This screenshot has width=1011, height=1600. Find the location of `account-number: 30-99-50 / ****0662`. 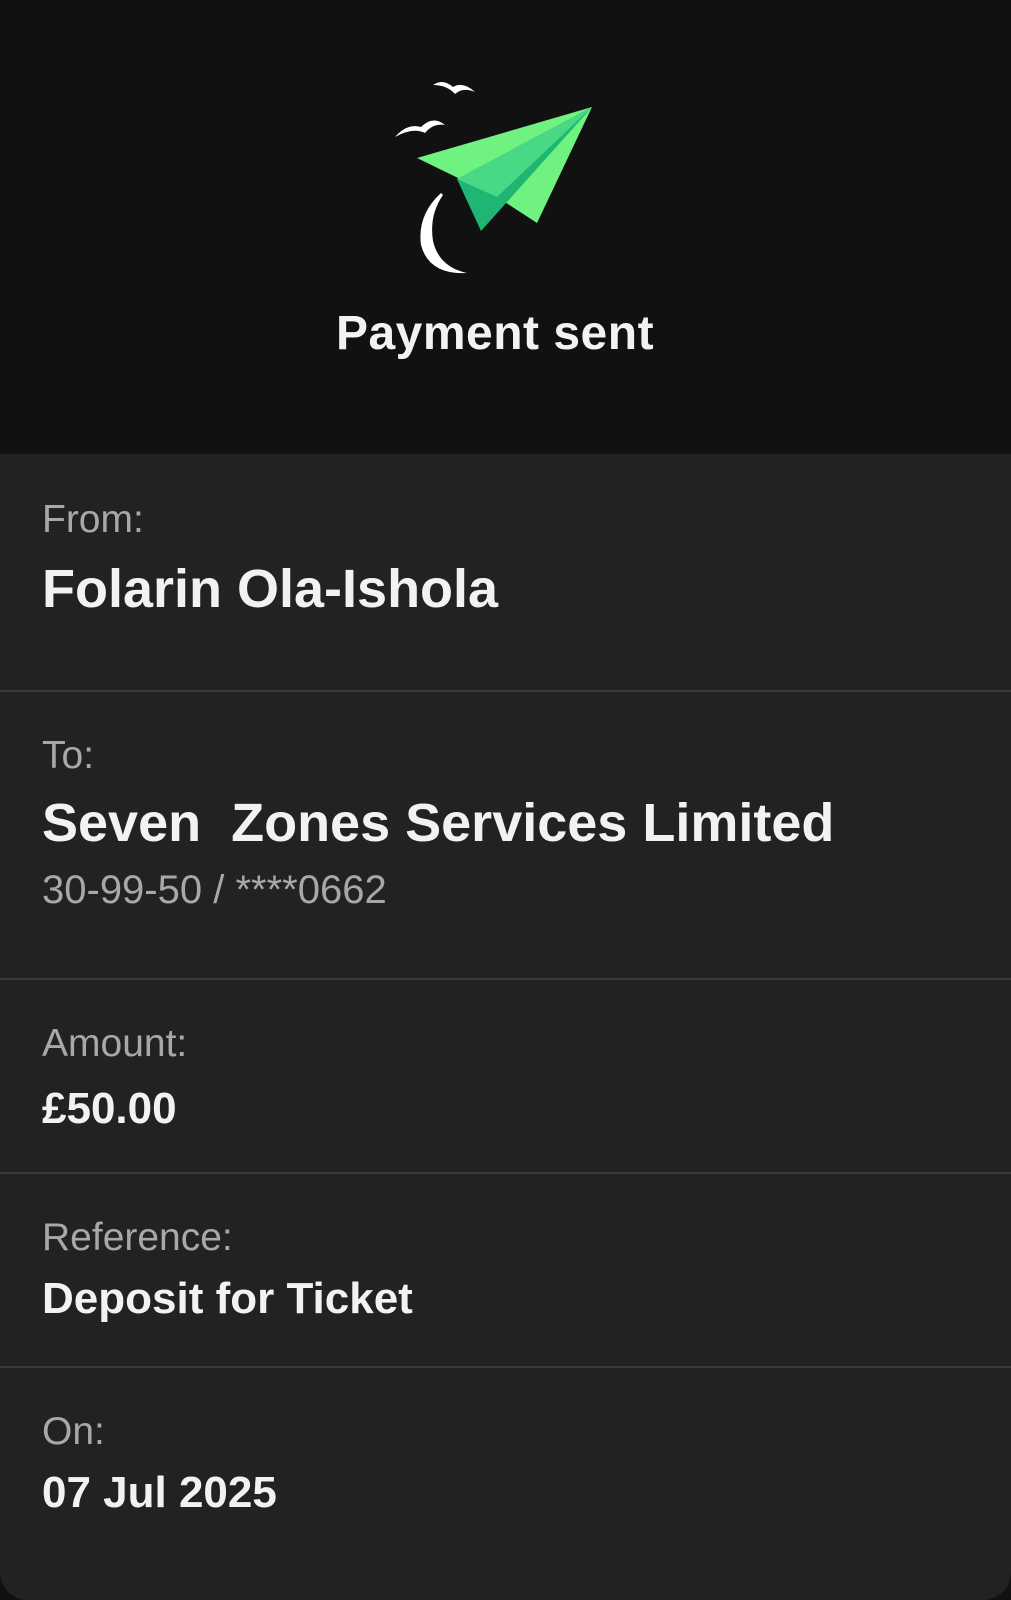

account-number: 30-99-50 / ****0662 is located at coordinates (214, 890).